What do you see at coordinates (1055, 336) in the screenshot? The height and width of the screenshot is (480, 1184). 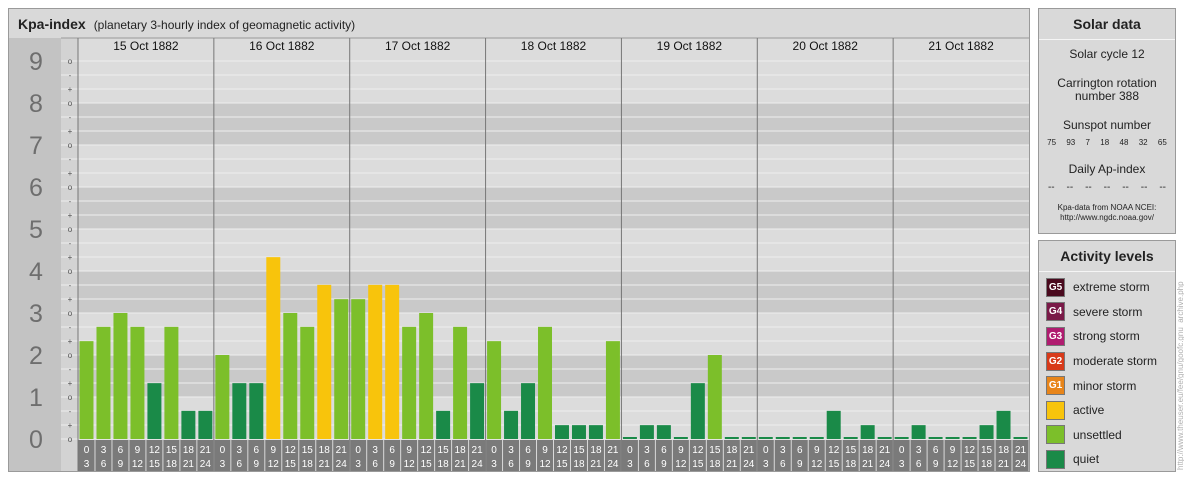 I see `legend-swatch: G3` at bounding box center [1055, 336].